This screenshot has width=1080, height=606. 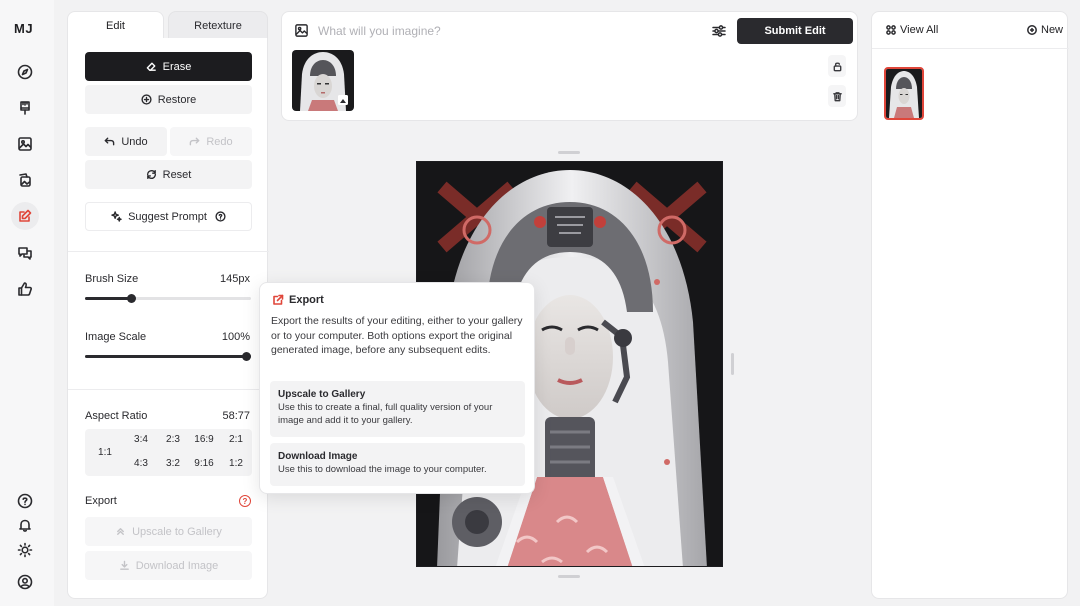 I want to click on new-button: New, so click(x=1045, y=30).